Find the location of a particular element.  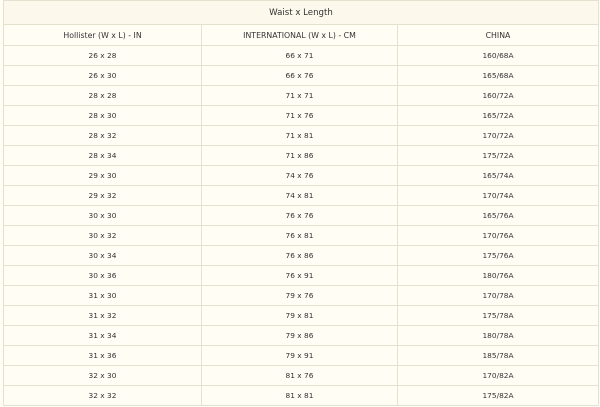

cell-international: 79 x 86 is located at coordinates (299, 335).